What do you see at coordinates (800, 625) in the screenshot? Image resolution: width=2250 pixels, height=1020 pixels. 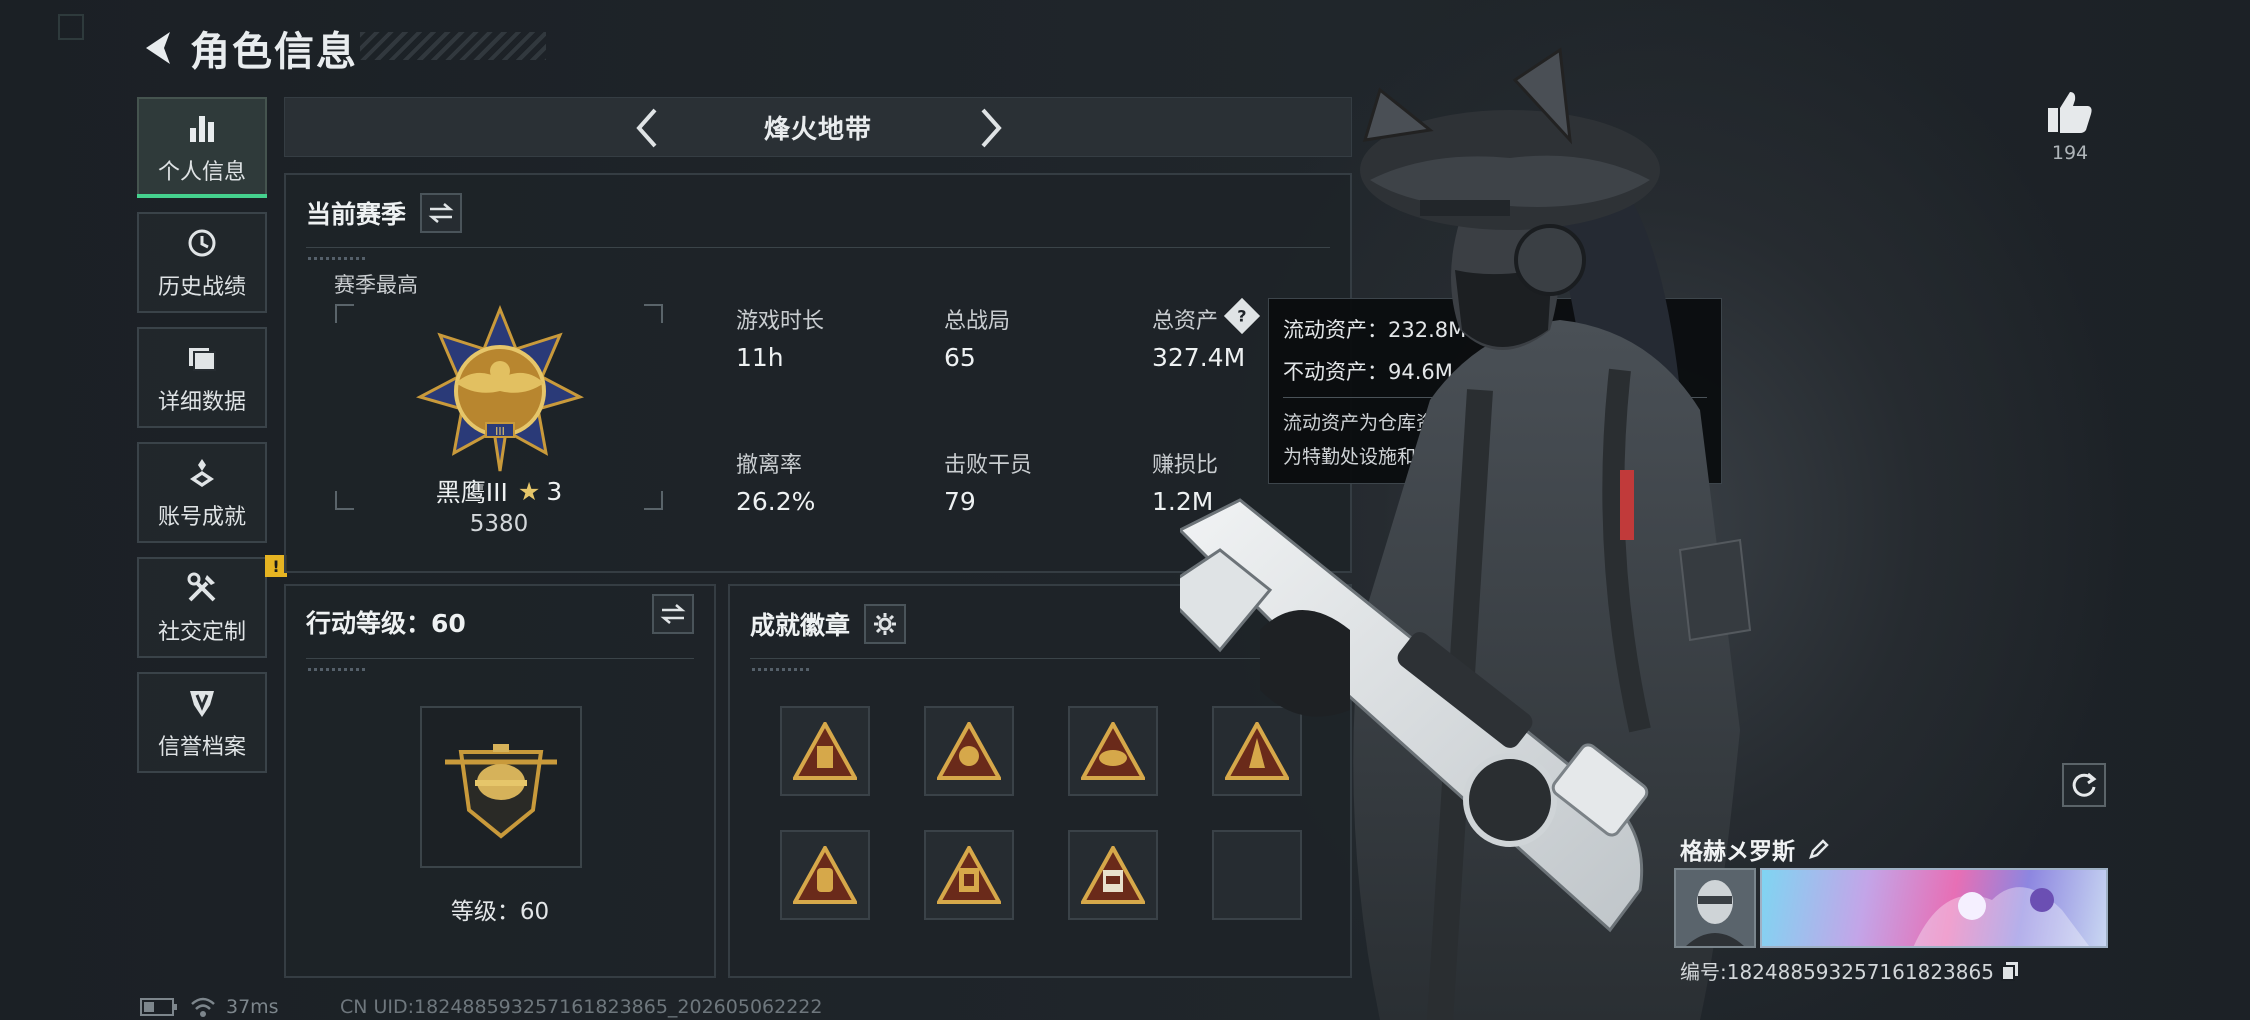 I see `badges-title: 成就徽章` at bounding box center [800, 625].